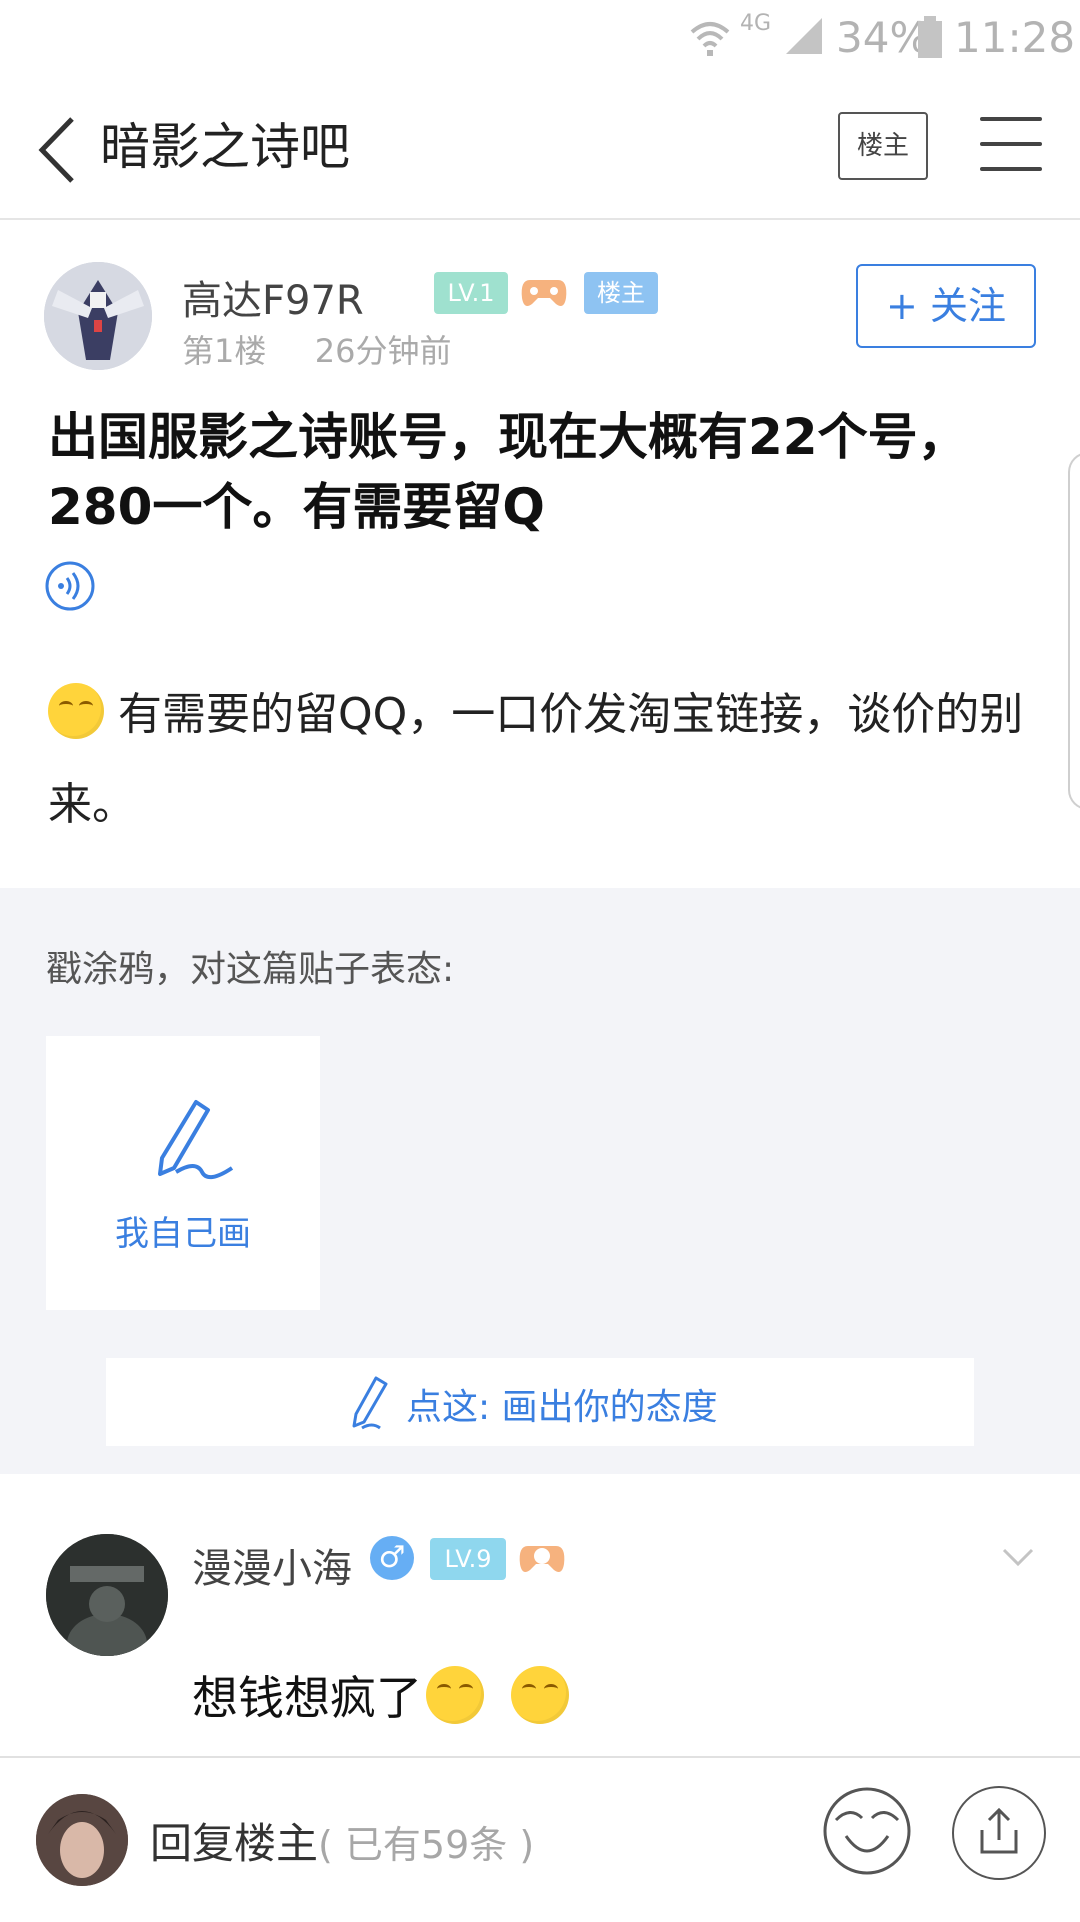 This screenshot has height=1922, width=1080. Describe the element at coordinates (883, 37) in the screenshot. I see `battery-percent: 34%` at that location.